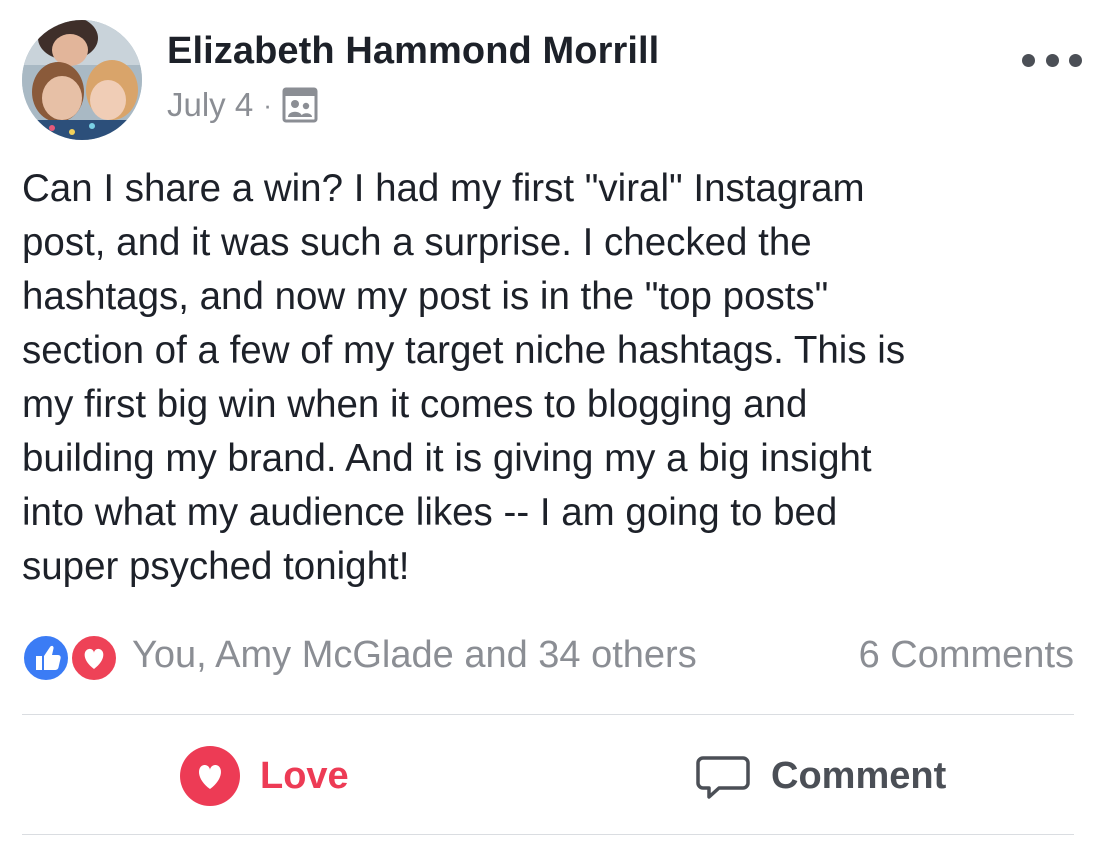 The height and width of the screenshot is (852, 1099). I want to click on reactors-text: You, Amy McGlade and 34 others, so click(414, 655).